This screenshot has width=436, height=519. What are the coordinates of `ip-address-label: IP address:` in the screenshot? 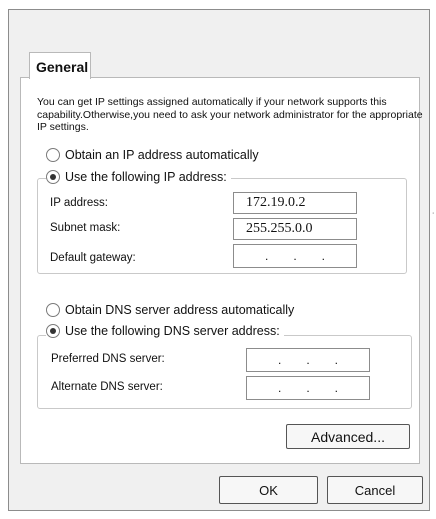 It's located at (79, 203).